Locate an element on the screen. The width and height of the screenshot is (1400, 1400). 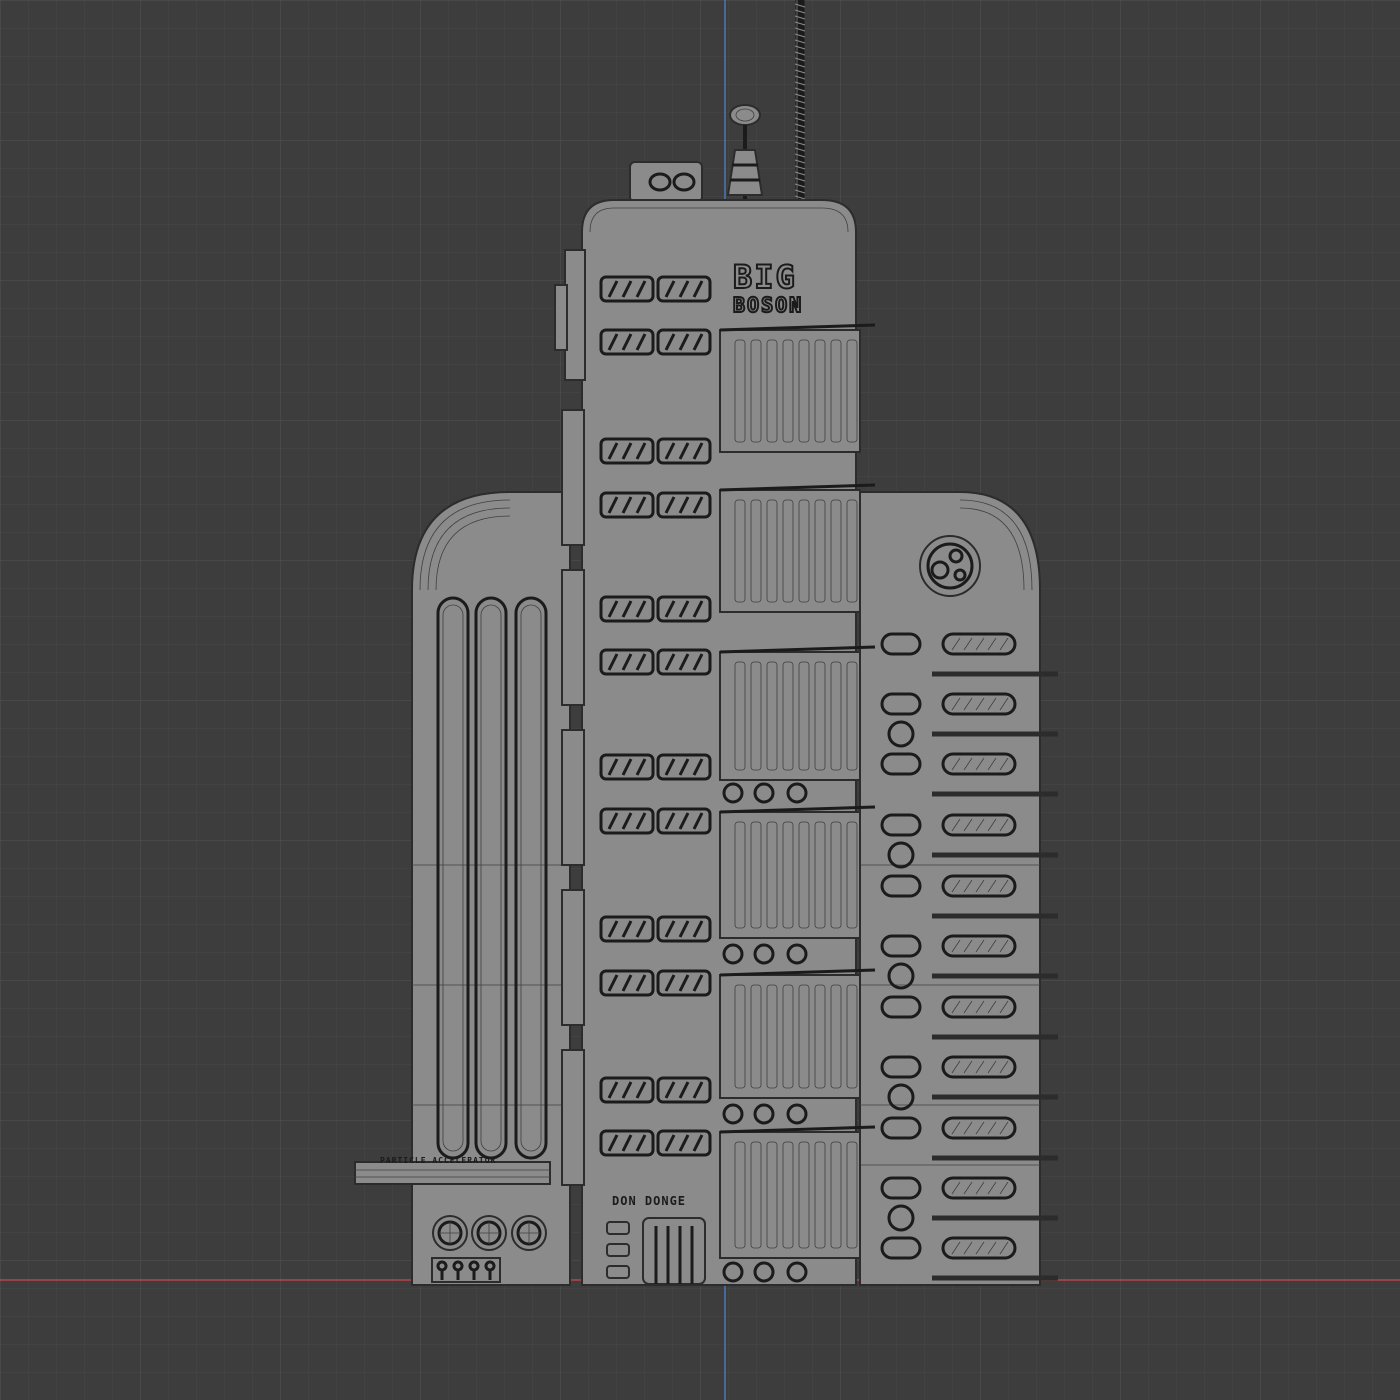
entrance-plate: DON DONGE is located at coordinates (649, 1201).